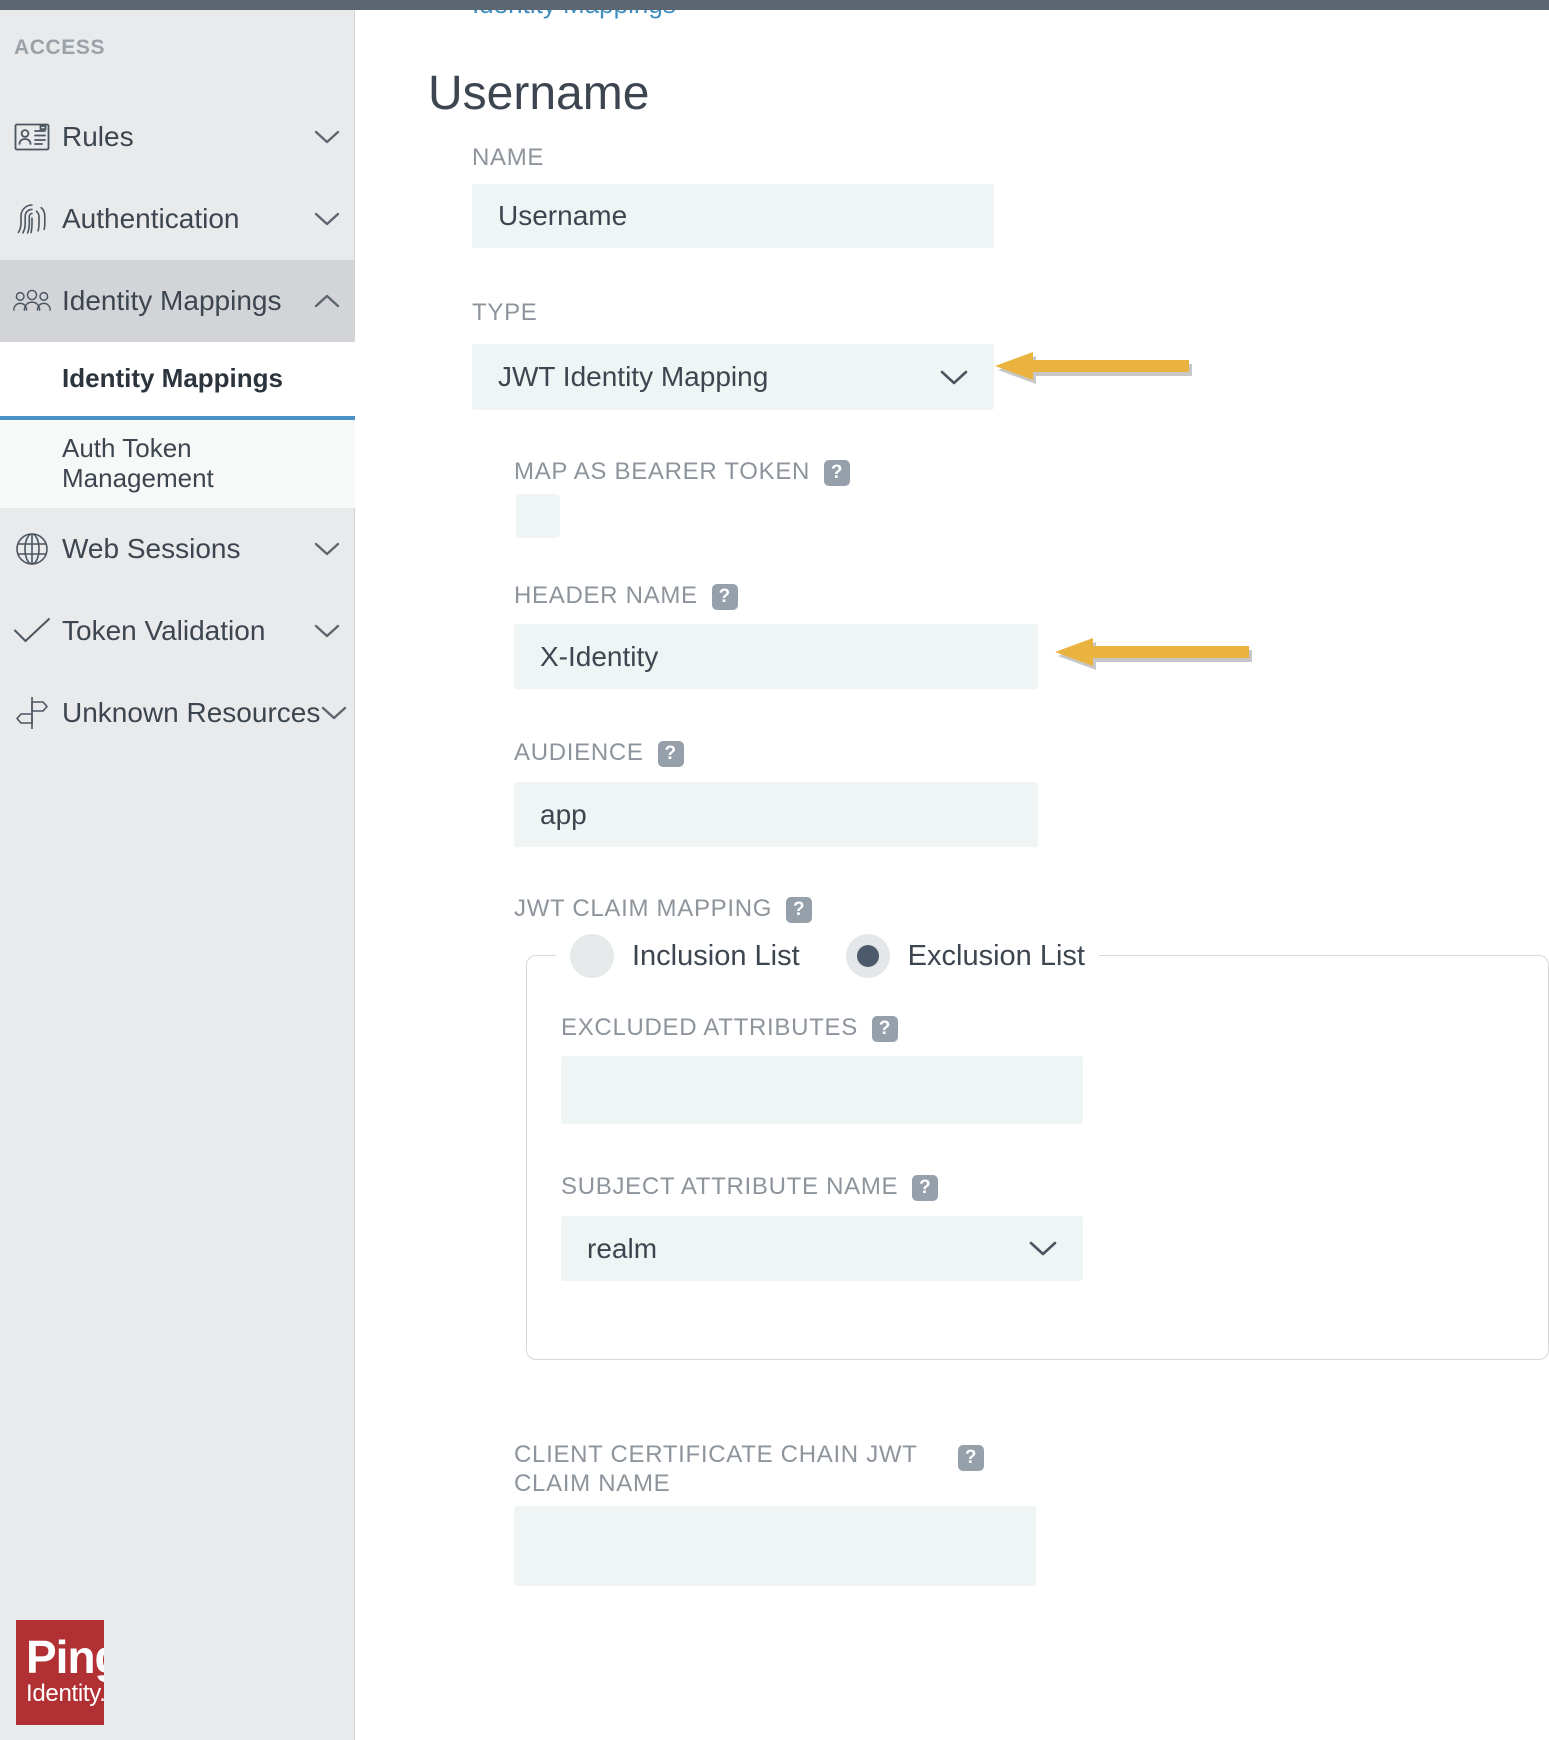 This screenshot has width=1549, height=1740. What do you see at coordinates (626, 595) in the screenshot?
I see `header-name-field-label: HEADER NAME ?` at bounding box center [626, 595].